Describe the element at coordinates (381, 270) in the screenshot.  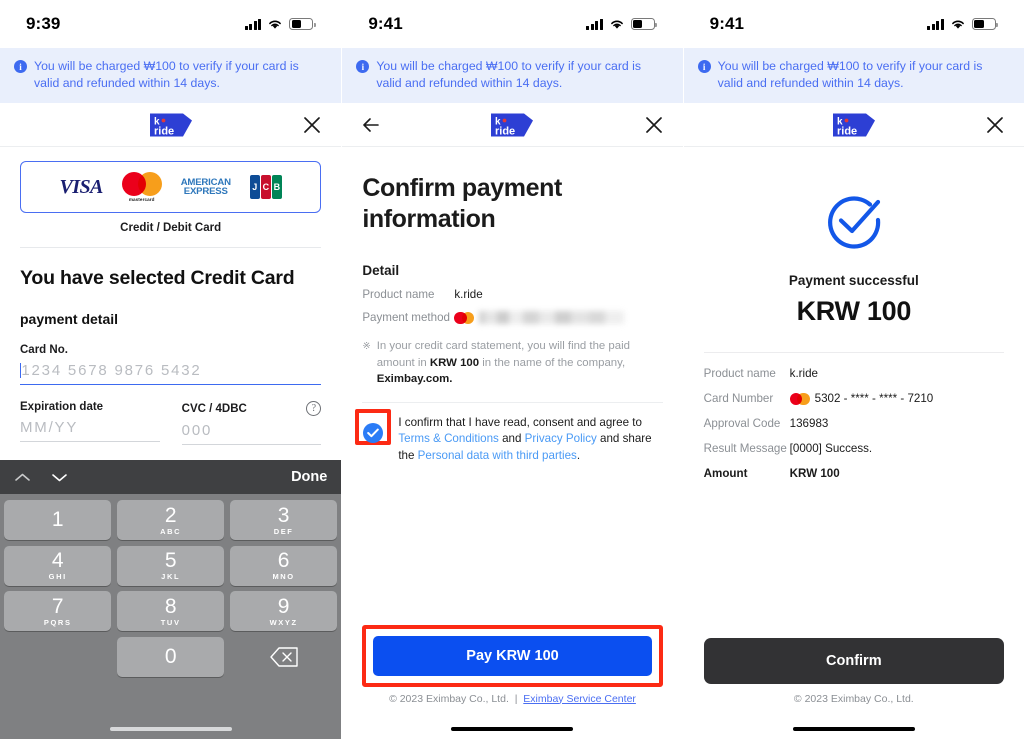
I see `detail-section-title: Detail` at that location.